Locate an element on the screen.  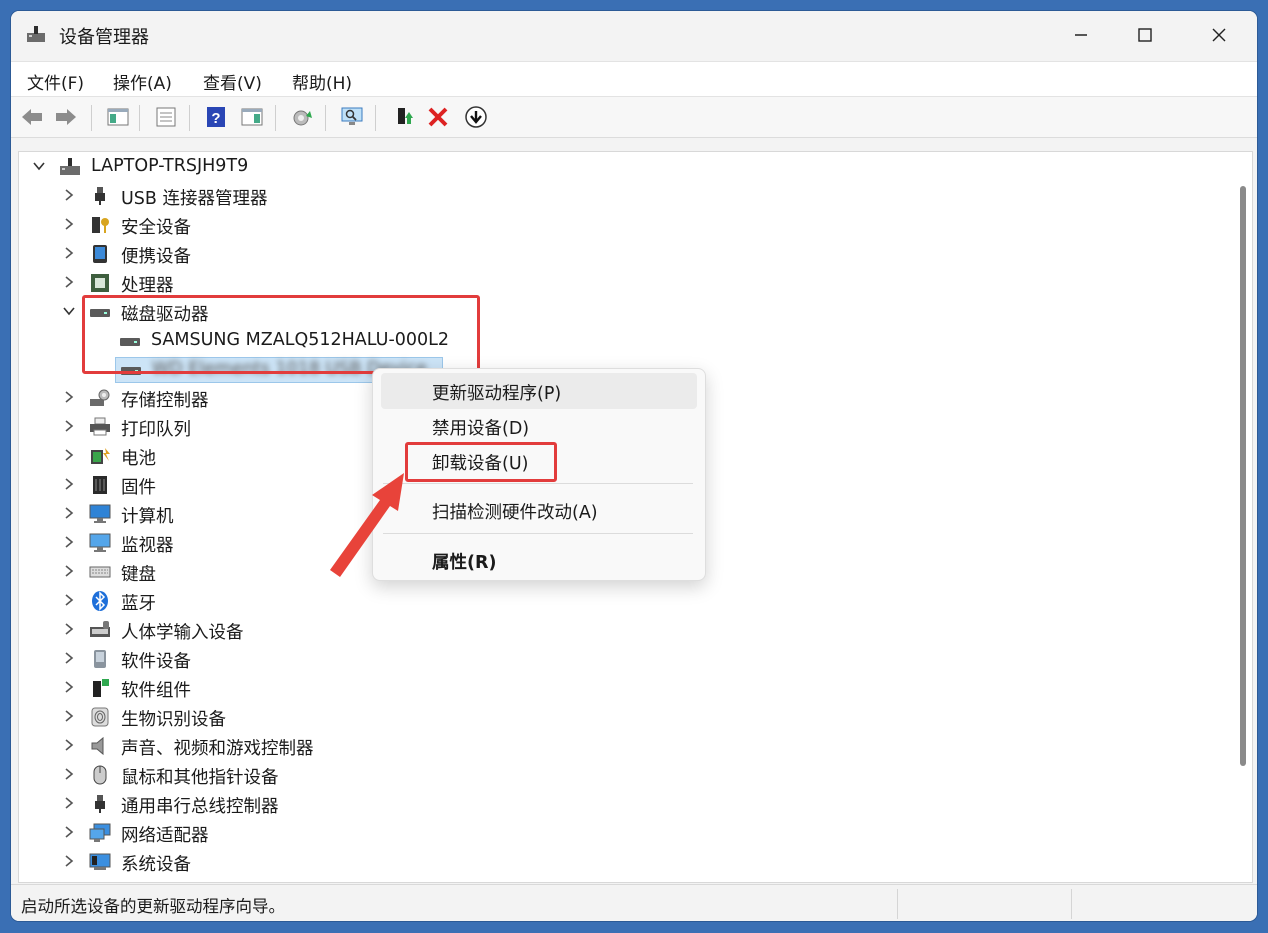
hid-device-icon is located at coordinates (100, 629).